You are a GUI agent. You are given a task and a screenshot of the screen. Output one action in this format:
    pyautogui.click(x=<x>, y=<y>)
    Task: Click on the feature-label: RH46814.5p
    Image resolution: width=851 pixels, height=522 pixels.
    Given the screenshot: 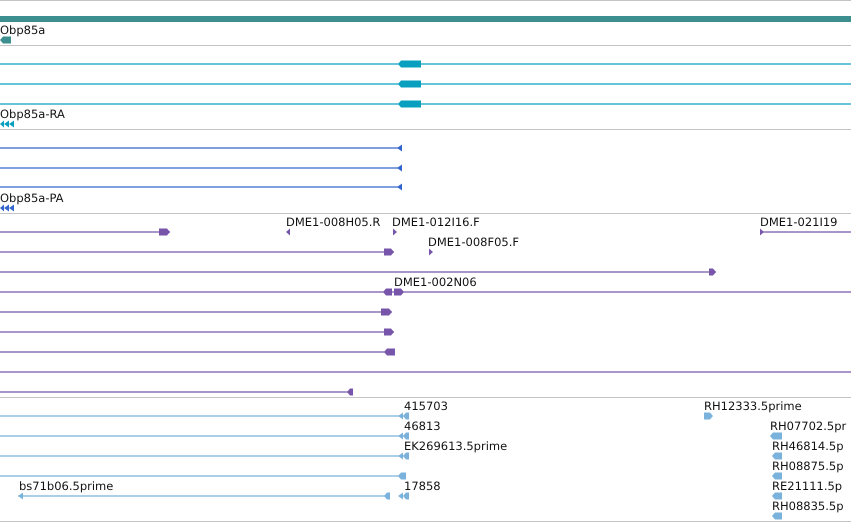 What is the action you would take?
    pyautogui.click(x=808, y=446)
    